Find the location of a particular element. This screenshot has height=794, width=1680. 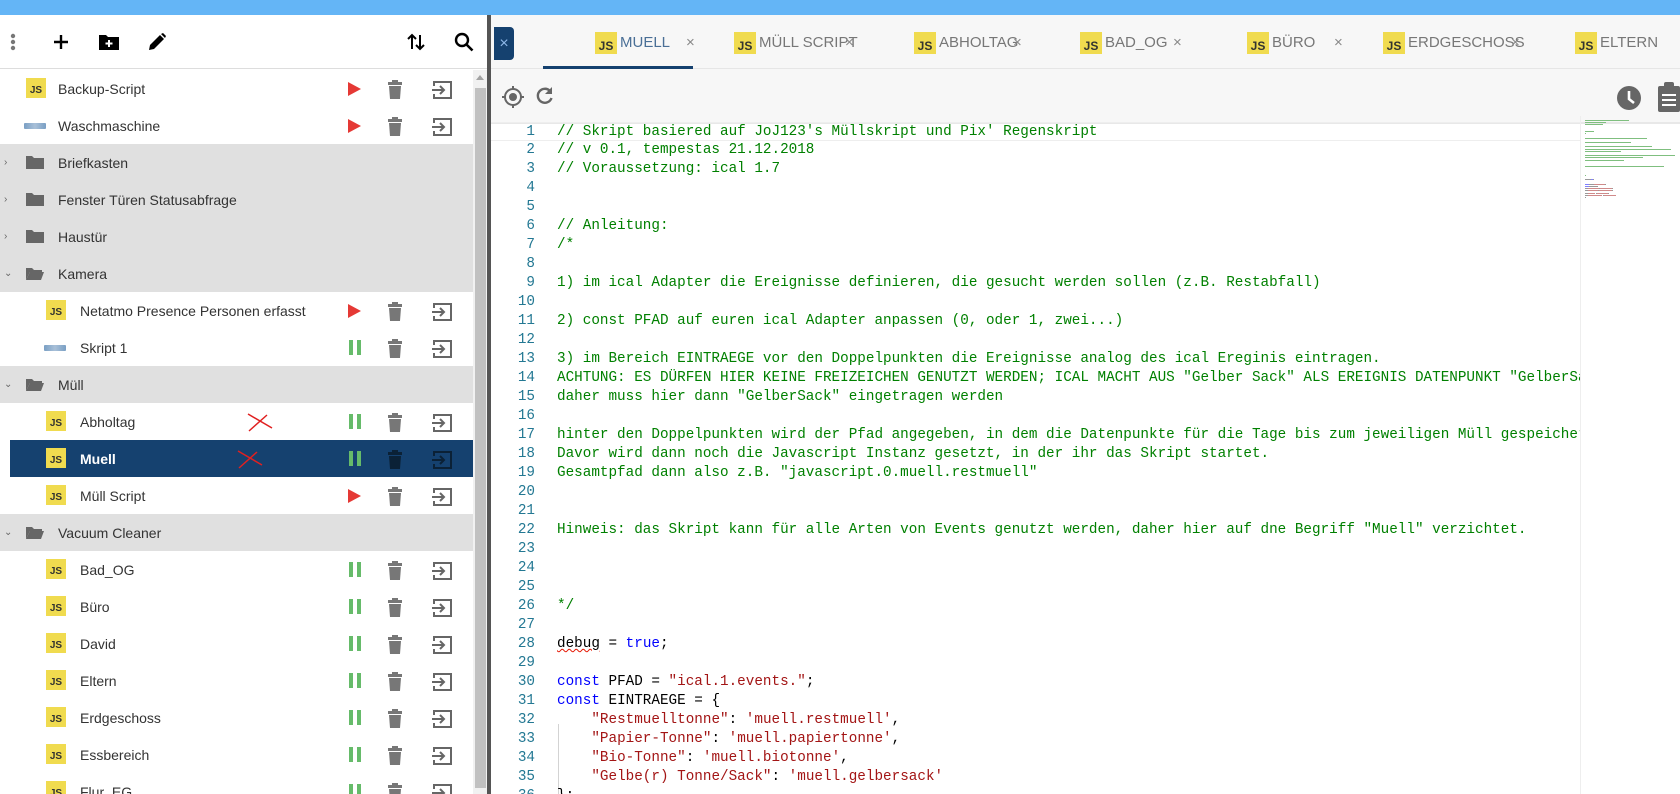

scrollbar-thumb is located at coordinates (480, 438).